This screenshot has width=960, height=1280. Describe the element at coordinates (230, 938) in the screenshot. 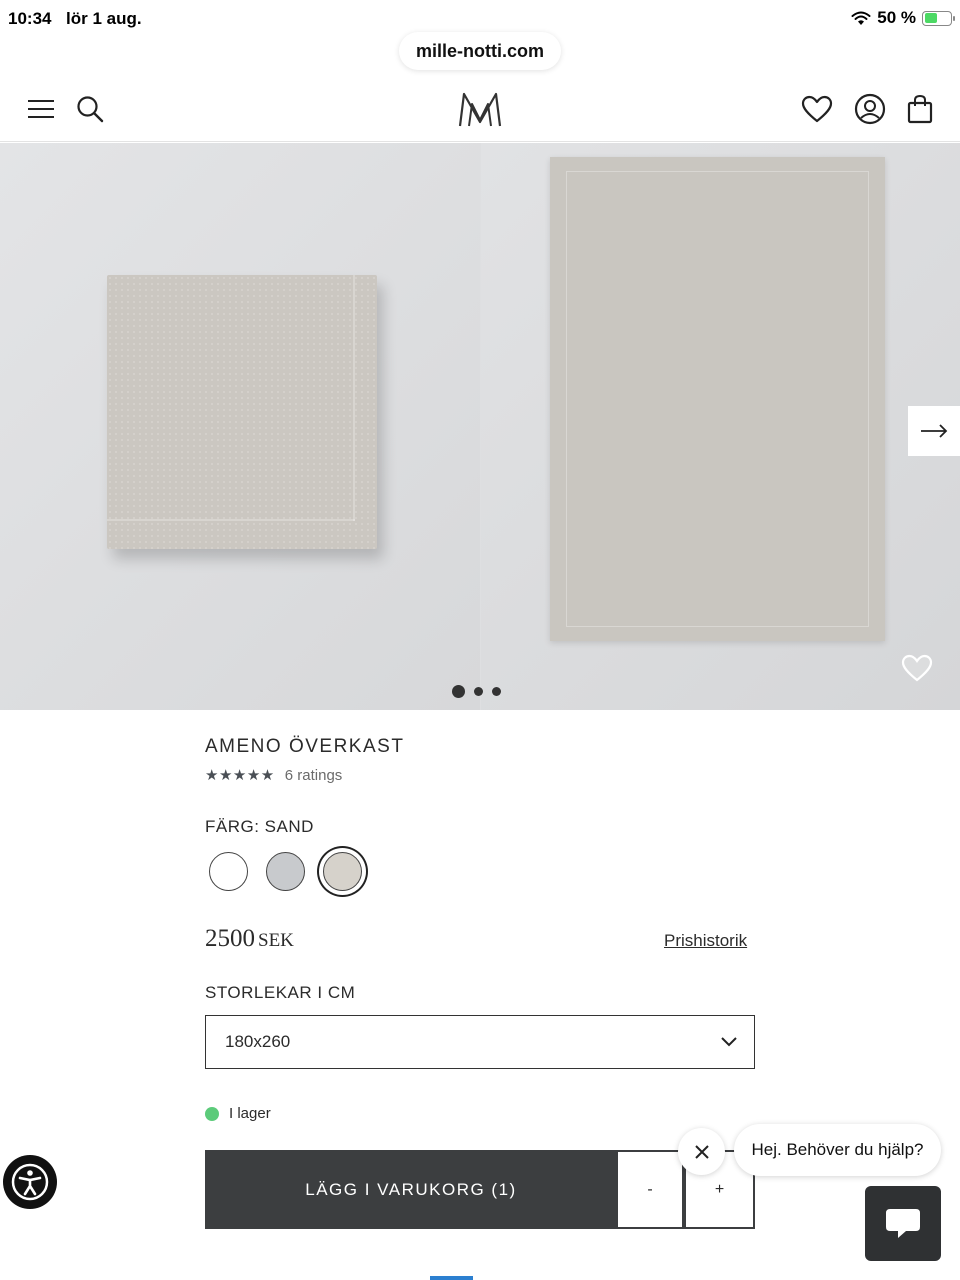

I see `price-amount: 2500` at that location.